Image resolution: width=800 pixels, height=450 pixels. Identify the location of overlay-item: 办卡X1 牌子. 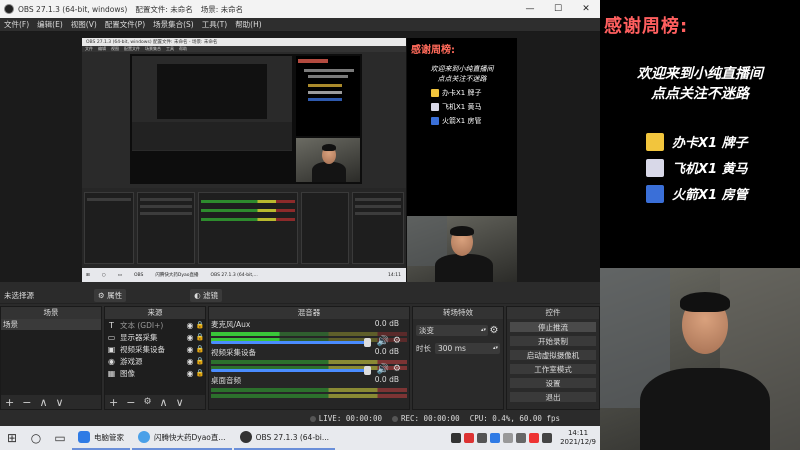
(697, 141).